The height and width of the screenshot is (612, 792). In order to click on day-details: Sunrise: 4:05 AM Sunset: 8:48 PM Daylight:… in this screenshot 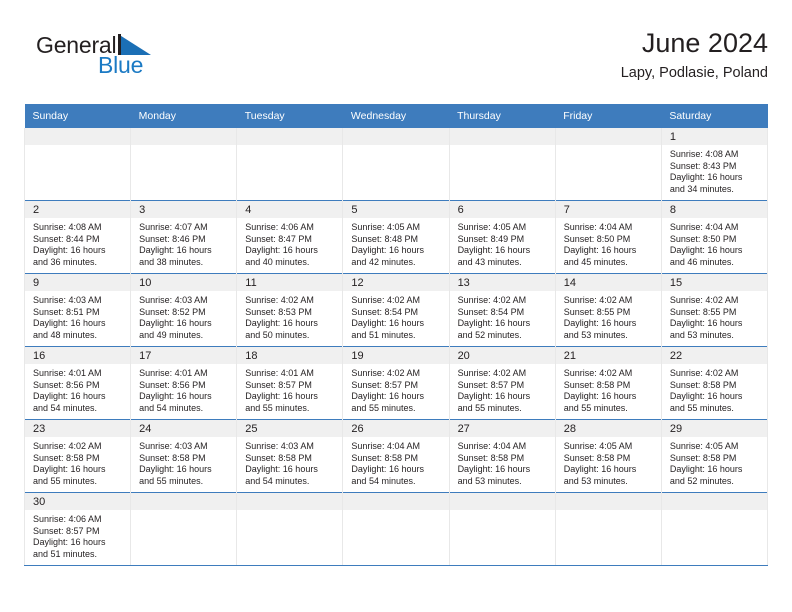, I will do `click(395, 243)`.